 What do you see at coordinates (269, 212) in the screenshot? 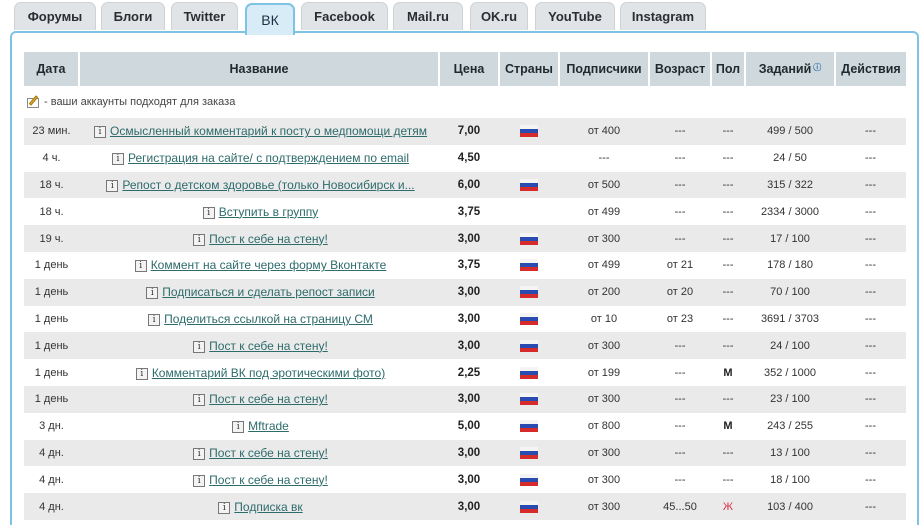
I see `task-link: Вступить в группу` at bounding box center [269, 212].